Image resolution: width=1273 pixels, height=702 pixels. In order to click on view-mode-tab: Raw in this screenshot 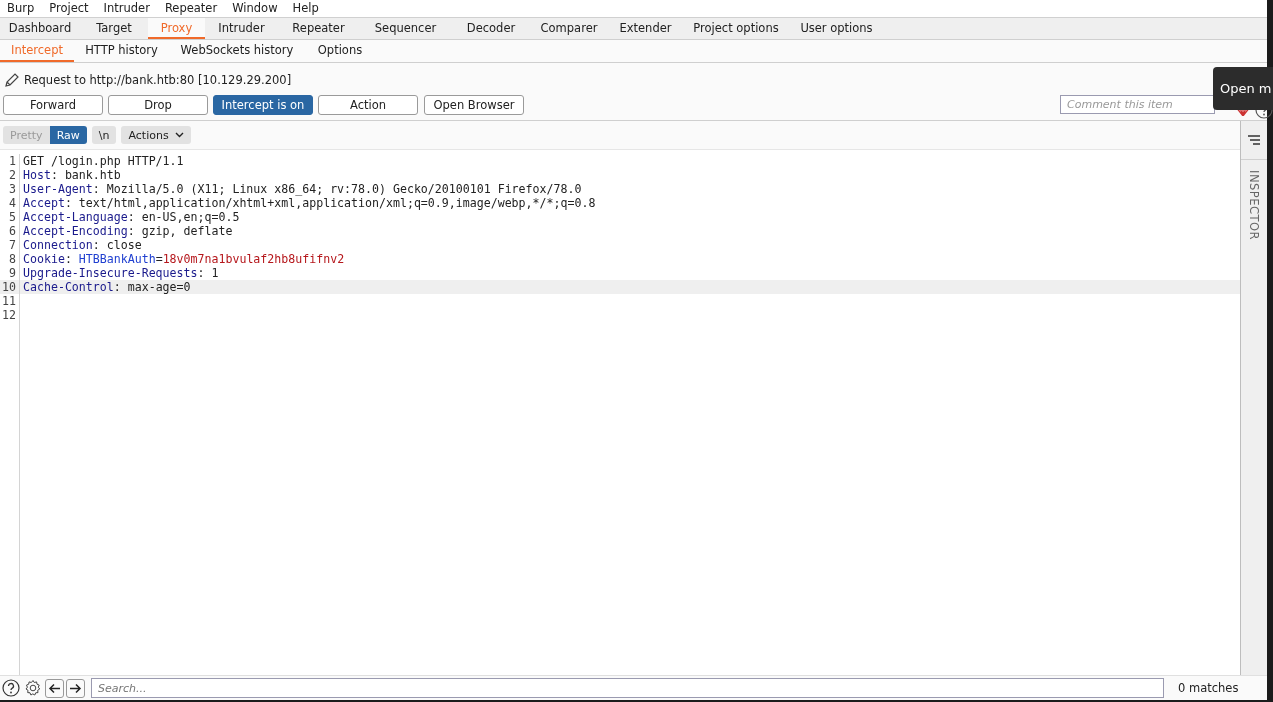, I will do `click(68, 135)`.